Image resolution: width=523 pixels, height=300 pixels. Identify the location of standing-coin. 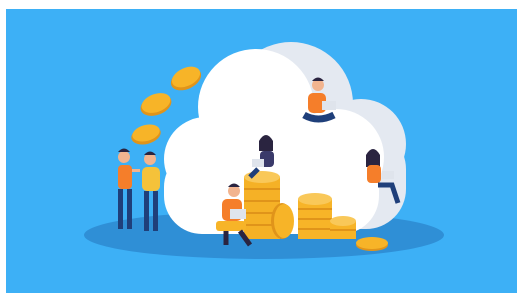
(282, 221).